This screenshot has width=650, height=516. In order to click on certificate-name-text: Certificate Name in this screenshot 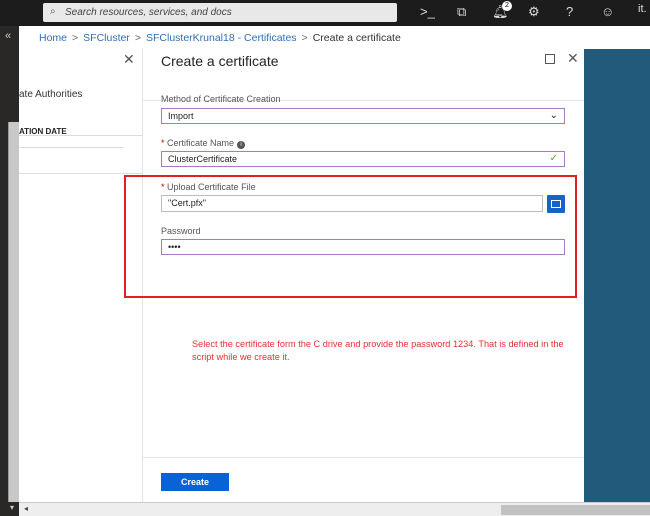, I will do `click(201, 143)`.